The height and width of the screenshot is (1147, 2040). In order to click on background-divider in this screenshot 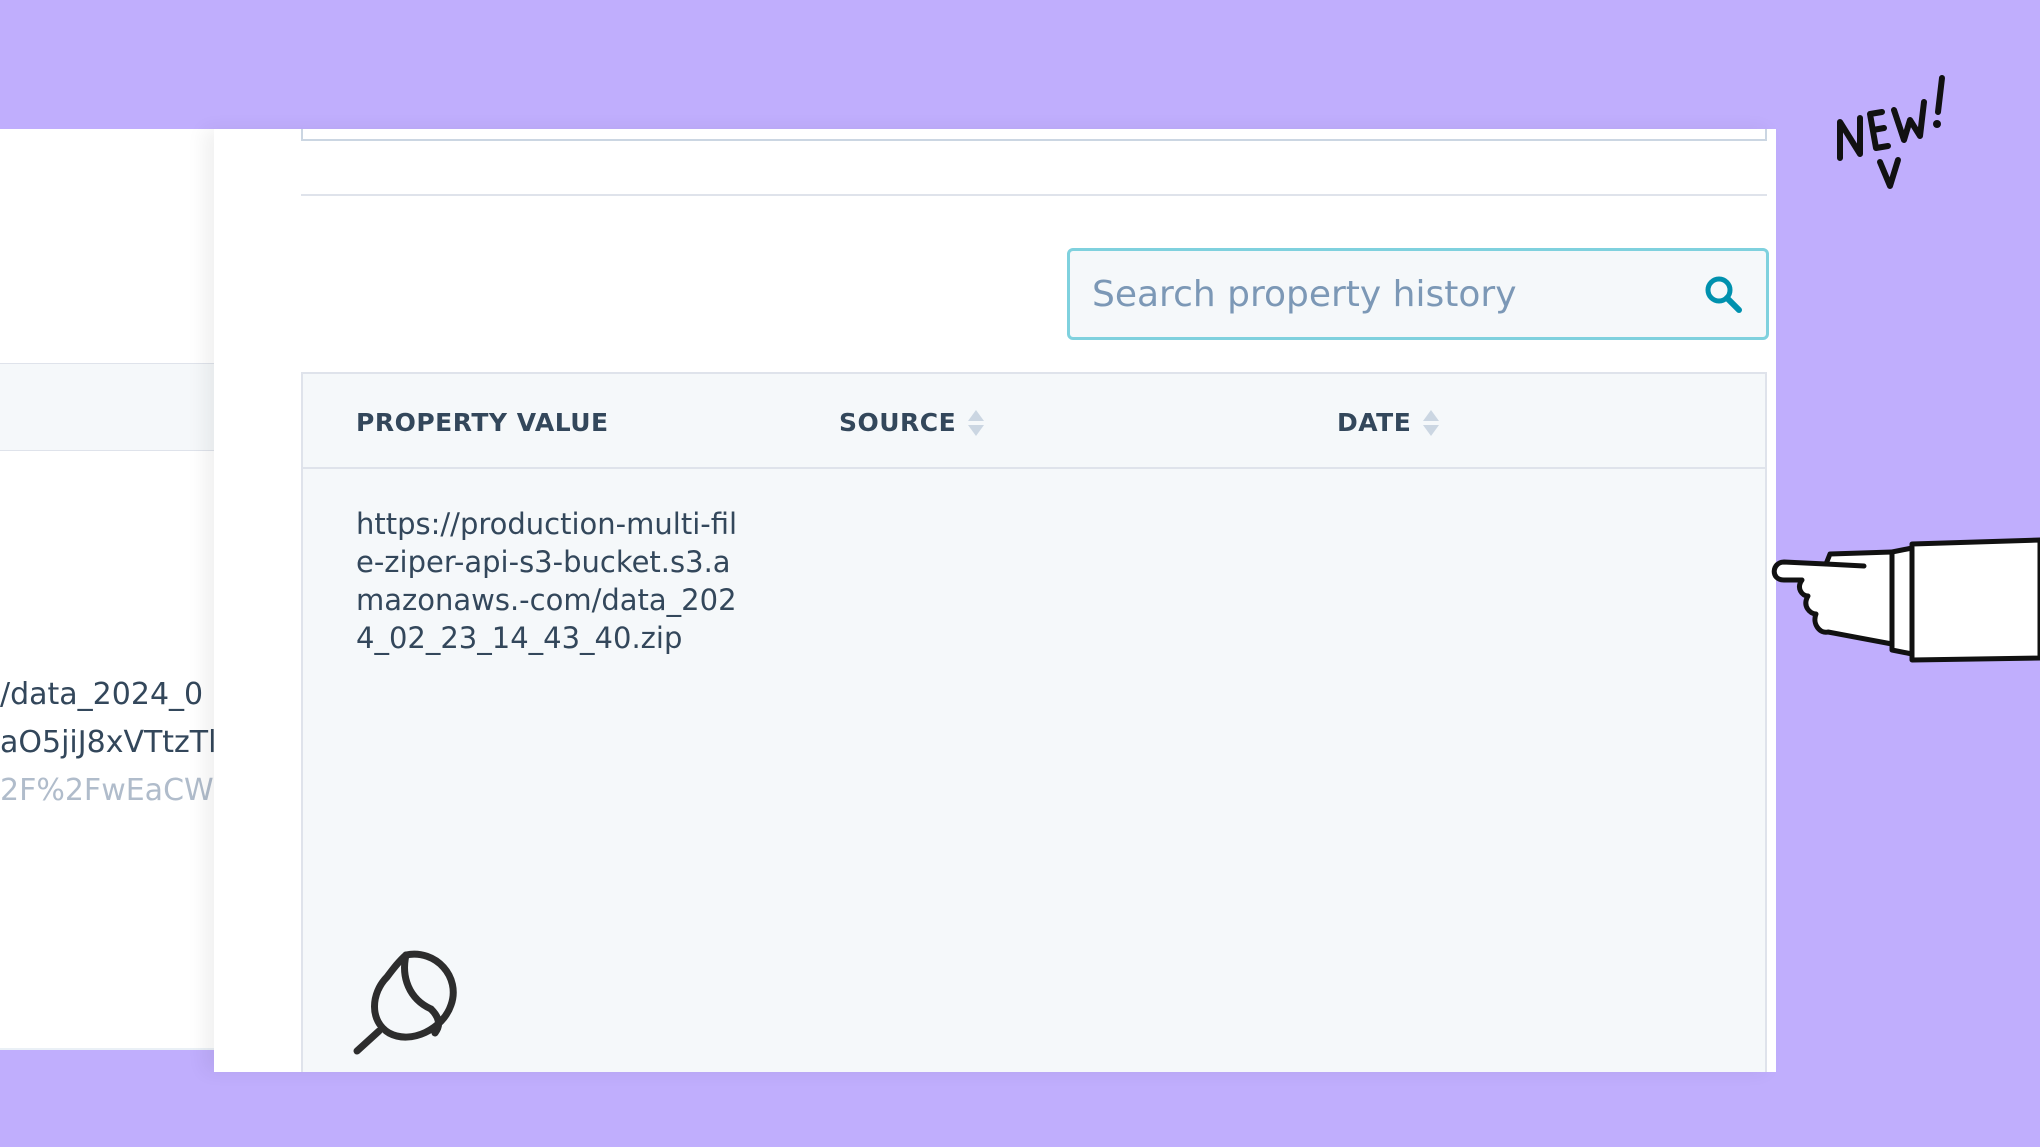, I will do `click(107, 1049)`.